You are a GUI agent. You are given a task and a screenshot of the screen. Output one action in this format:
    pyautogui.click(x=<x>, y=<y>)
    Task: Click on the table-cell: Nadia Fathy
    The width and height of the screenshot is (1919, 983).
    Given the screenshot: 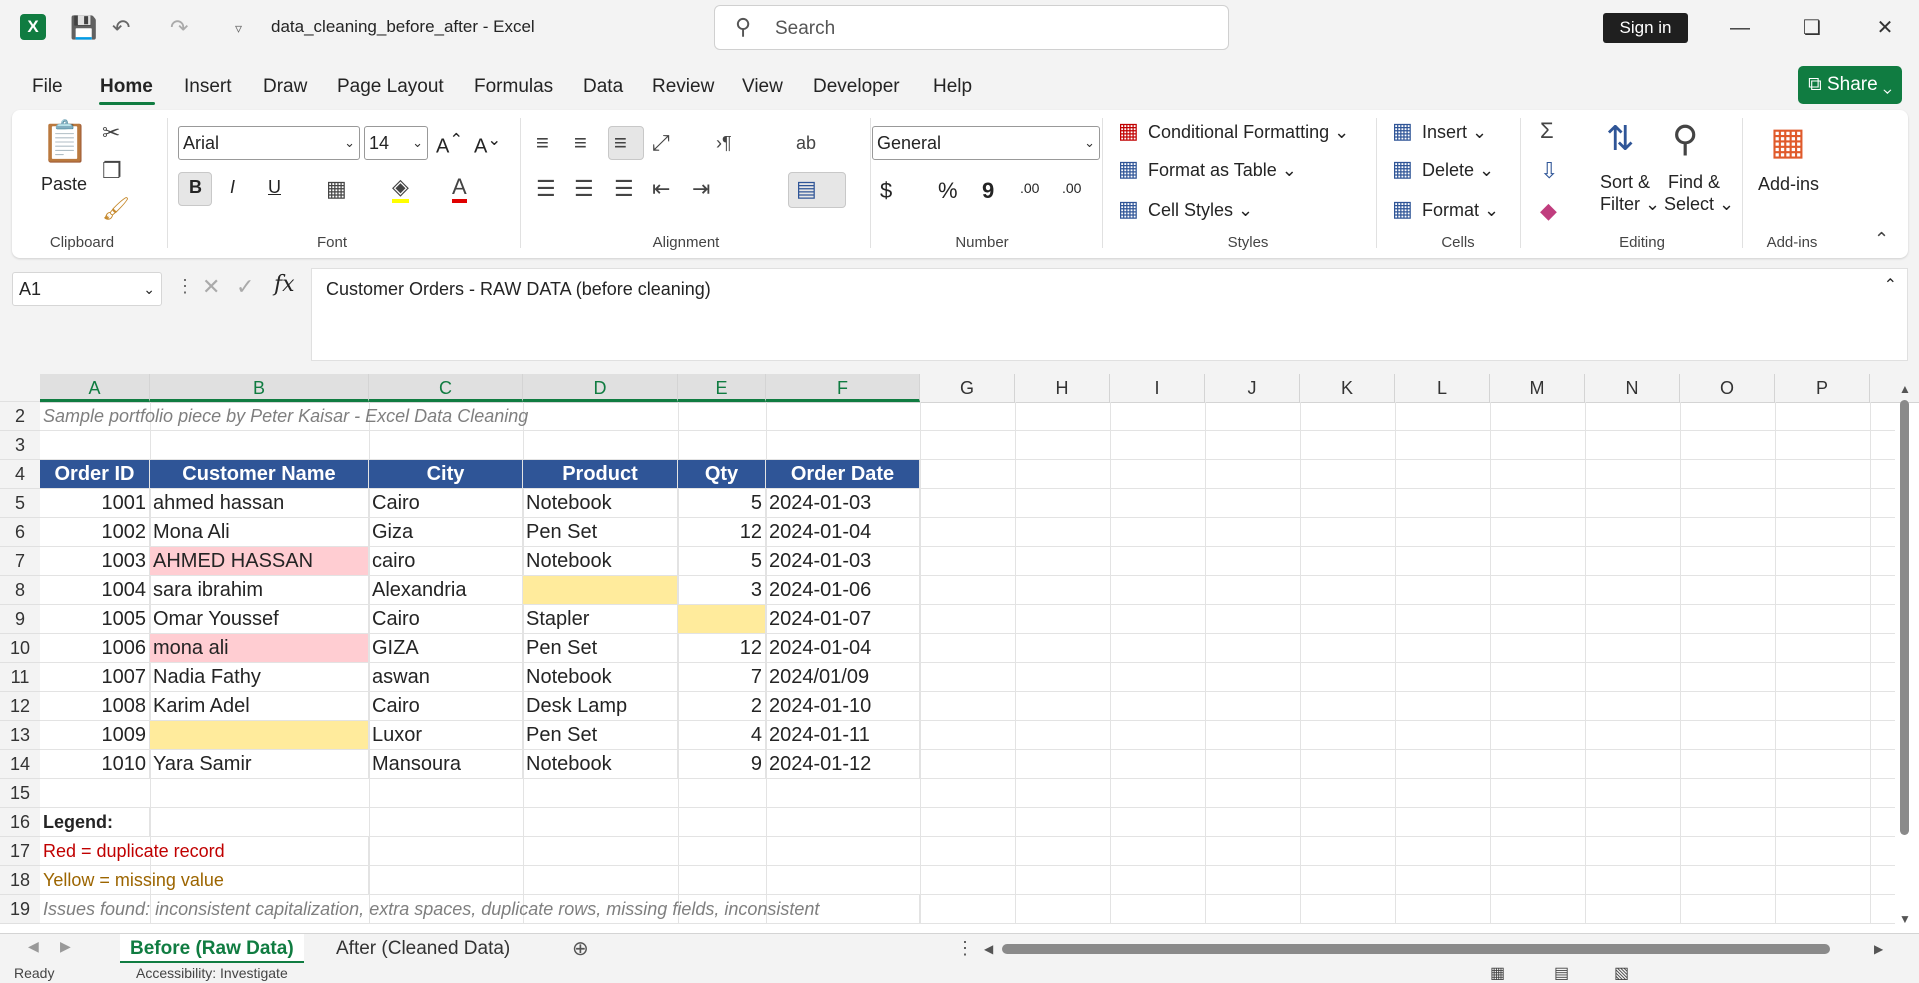 What is the action you would take?
    pyautogui.click(x=259, y=677)
    